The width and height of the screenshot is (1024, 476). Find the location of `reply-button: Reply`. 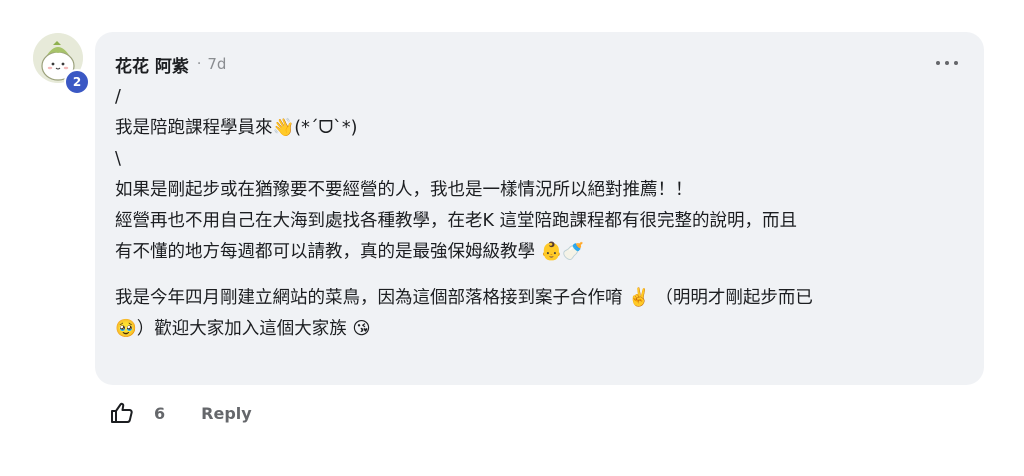

reply-button: Reply is located at coordinates (226, 413).